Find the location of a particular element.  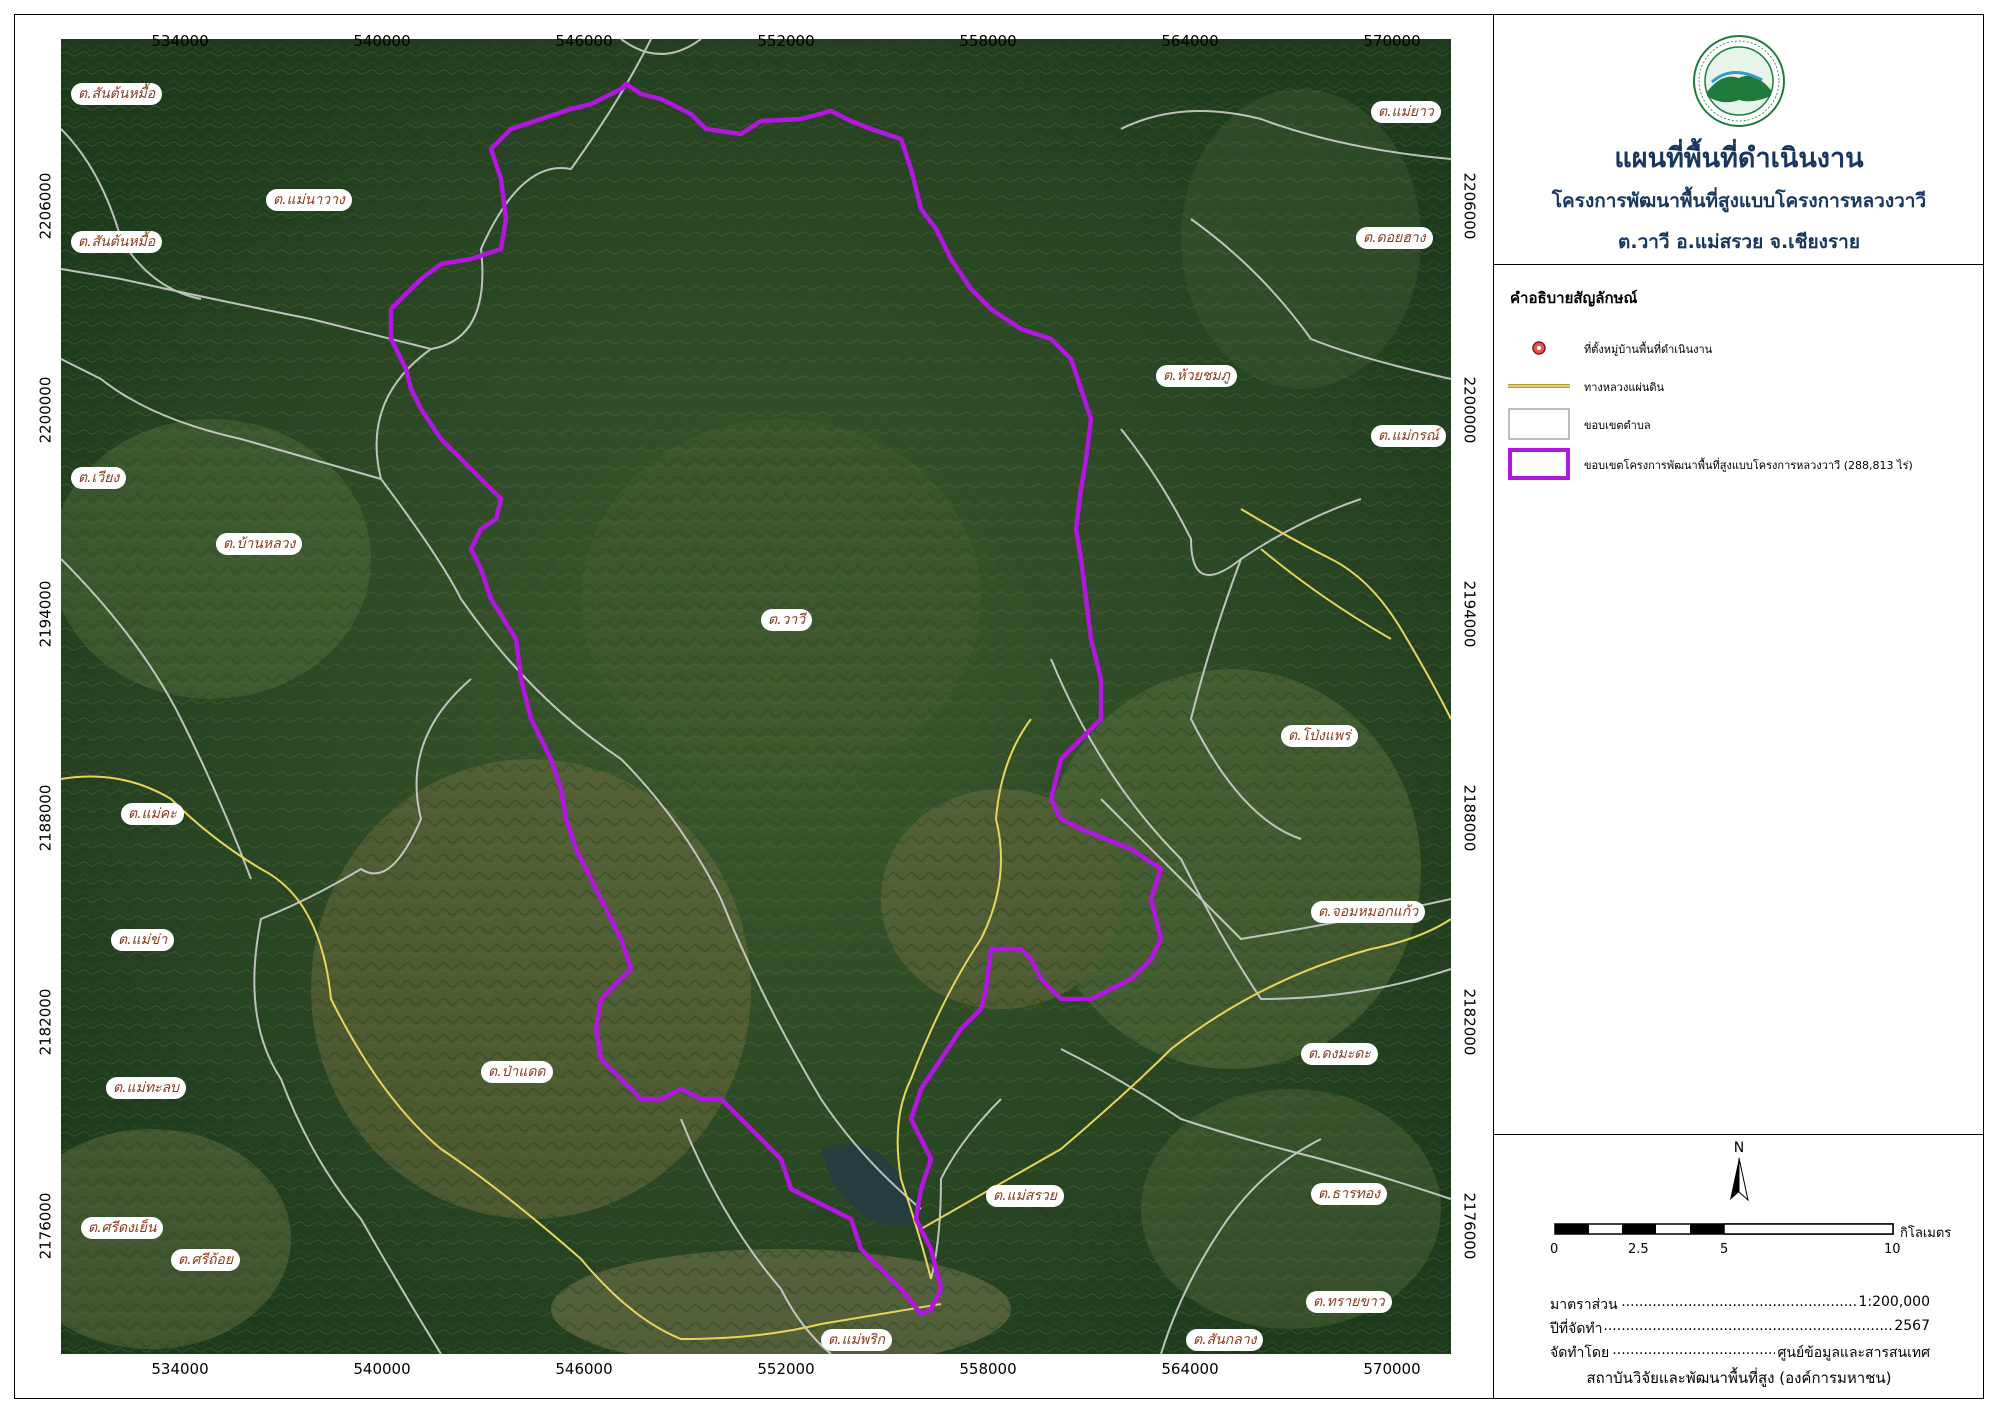

place-label: ต.จอมหมอกแก้ว is located at coordinates (1368, 912).